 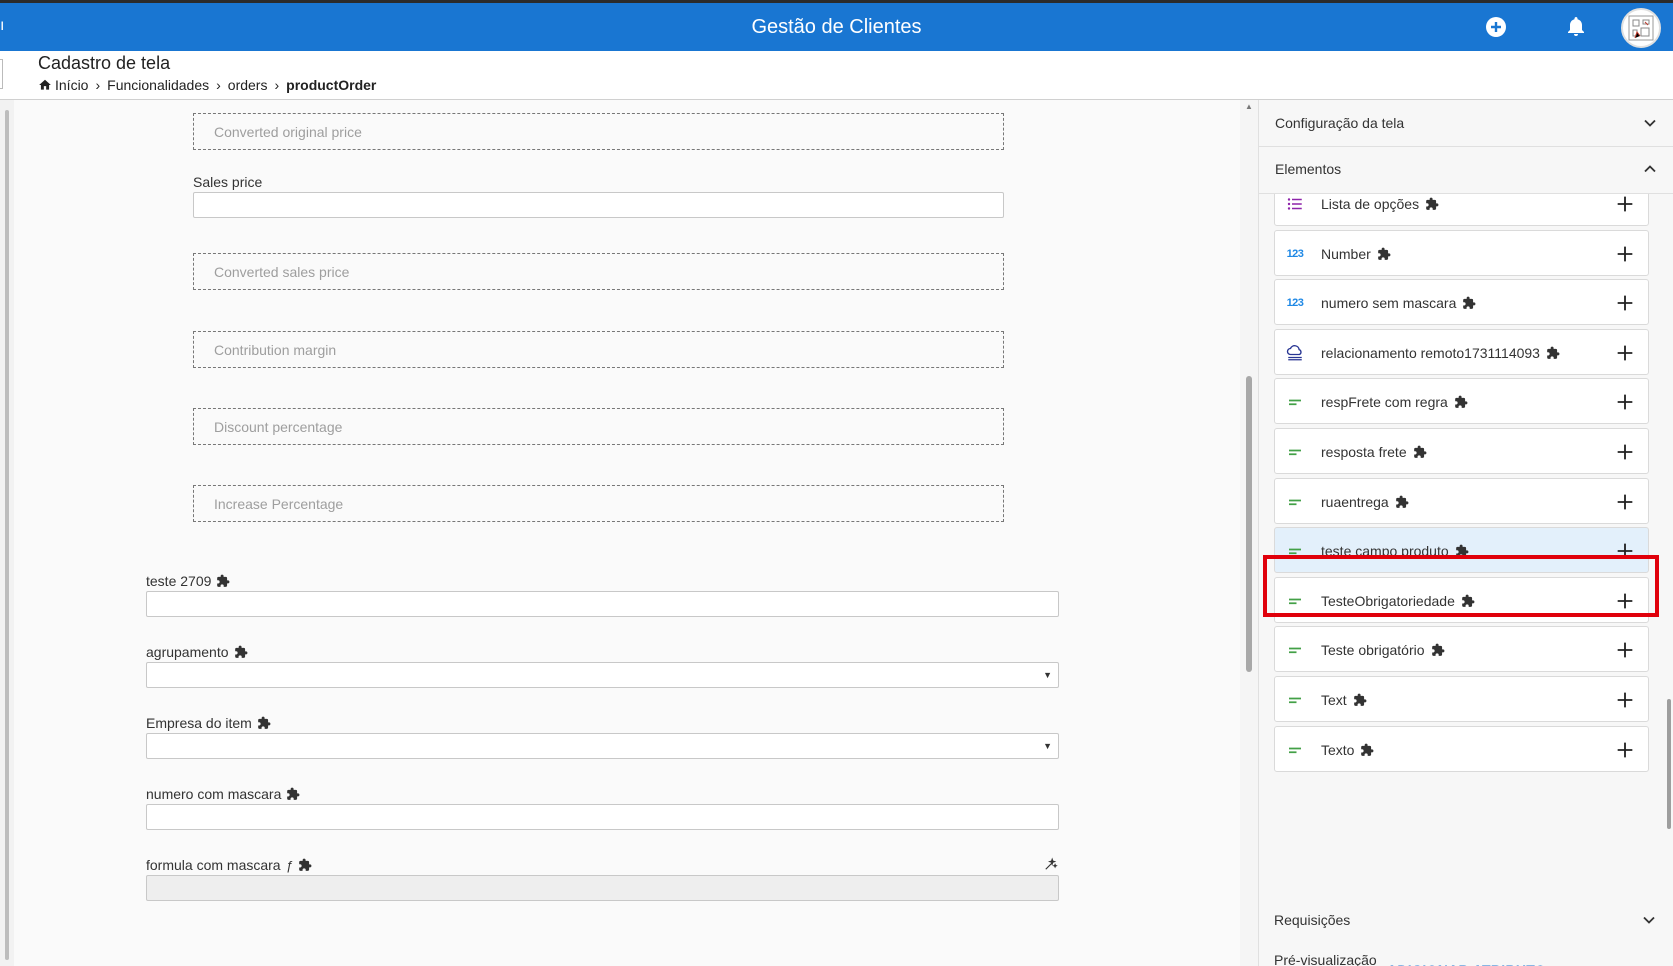 What do you see at coordinates (1465, 920) in the screenshot?
I see `accordion-requisicoes: Requisições` at bounding box center [1465, 920].